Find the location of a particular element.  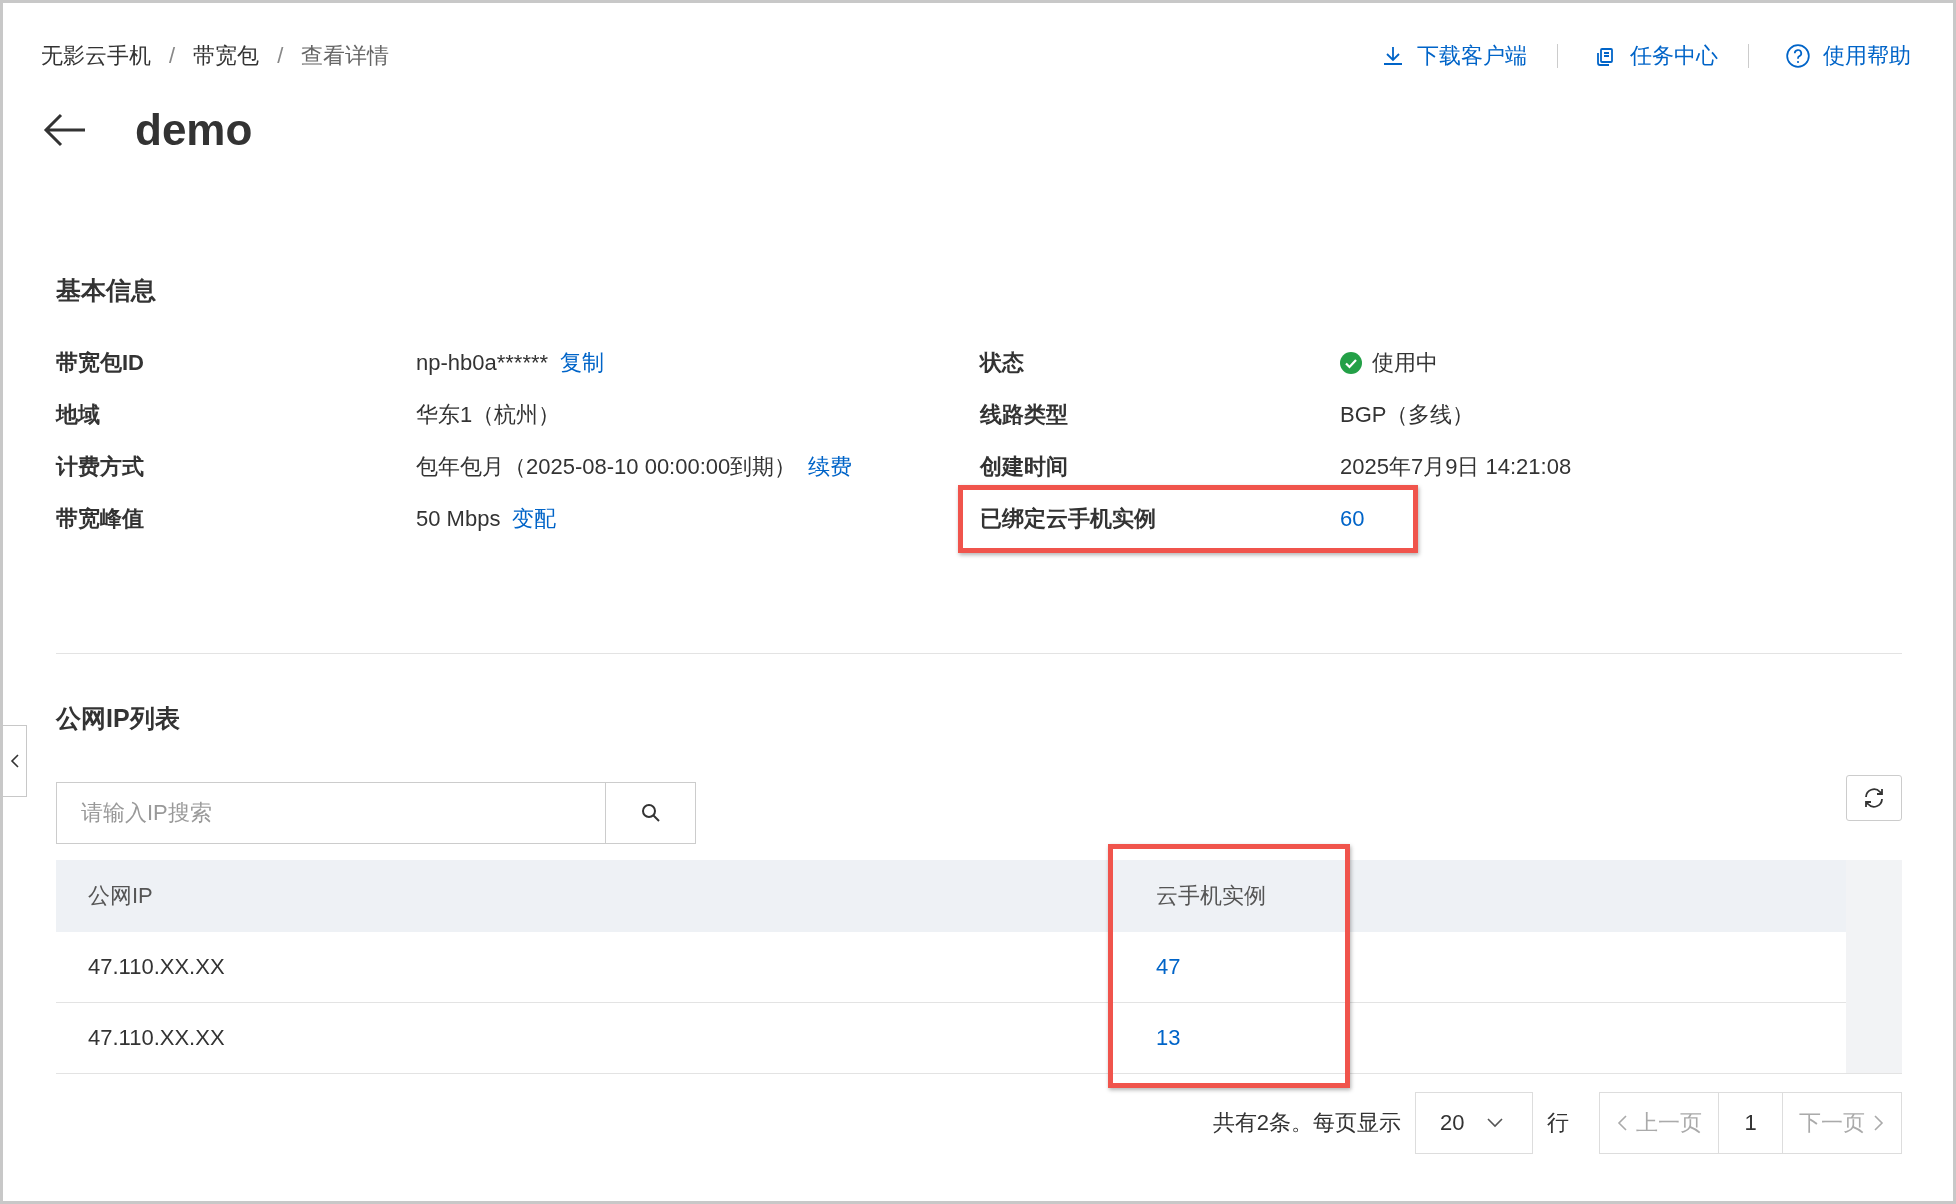

field-label: 创建时间 is located at coordinates (1024, 467).